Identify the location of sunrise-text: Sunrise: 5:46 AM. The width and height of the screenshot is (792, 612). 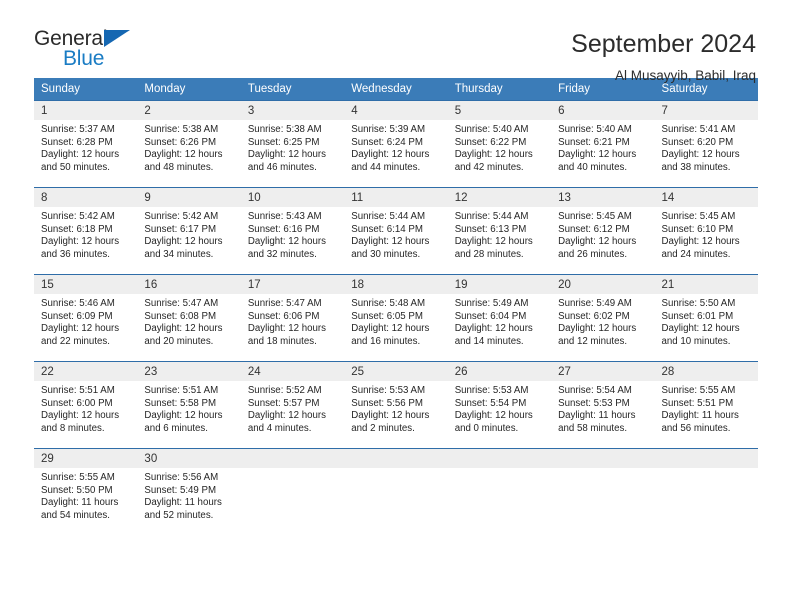
(78, 303).